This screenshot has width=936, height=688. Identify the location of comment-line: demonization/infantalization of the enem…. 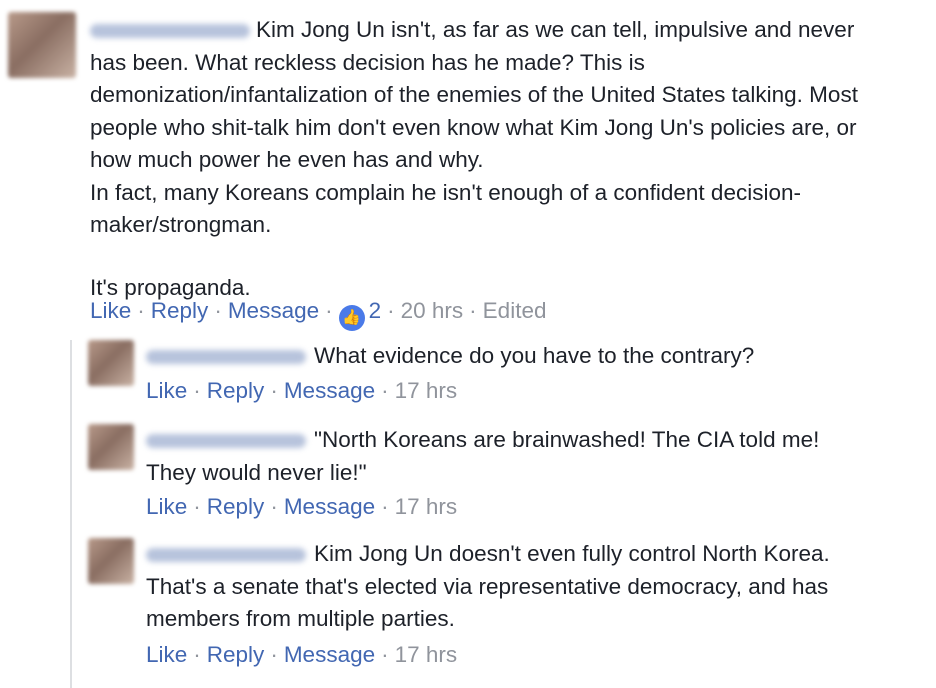
(474, 94).